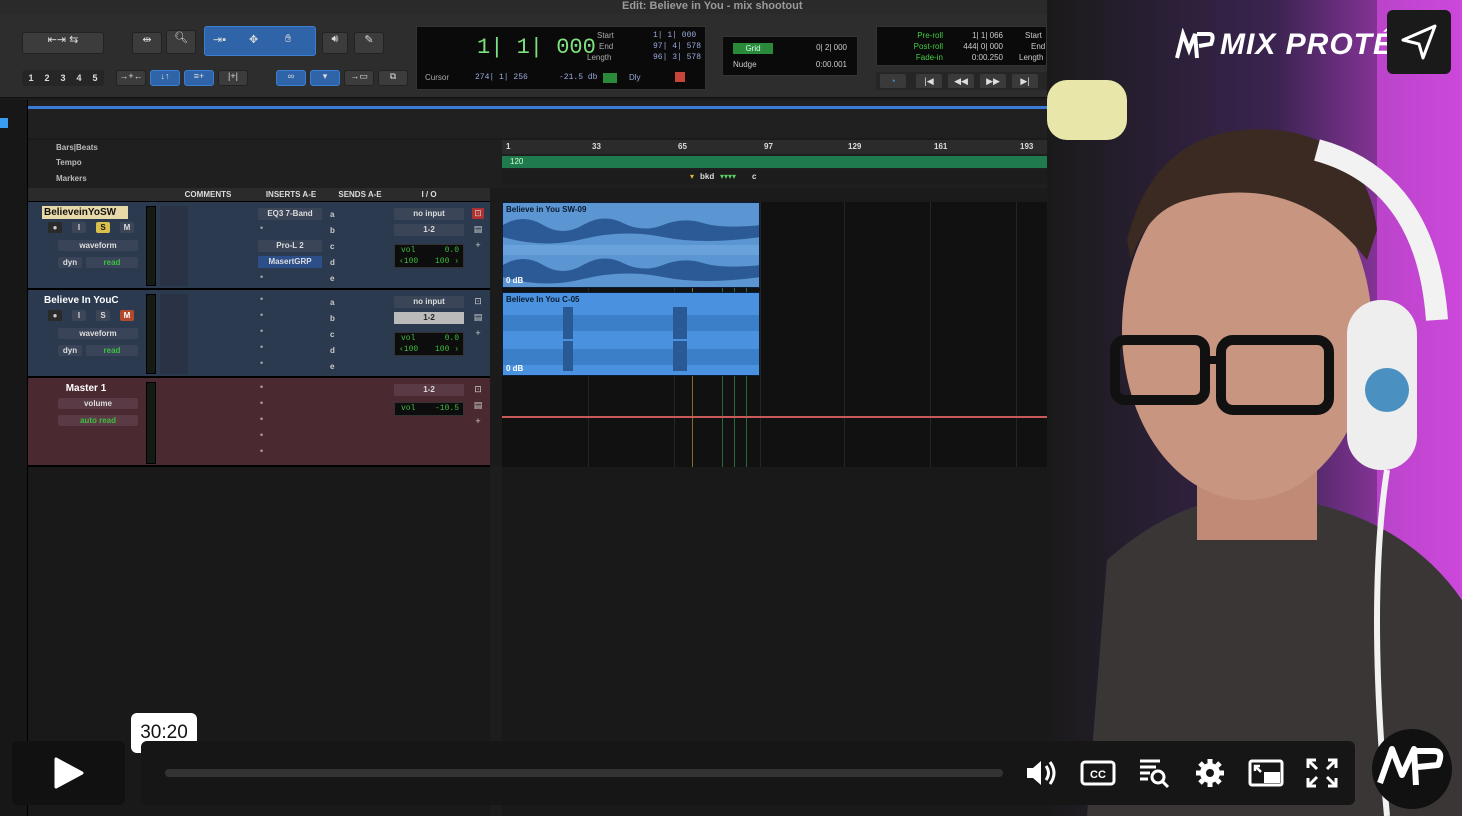  Describe the element at coordinates (63, 43) in the screenshot. I see `zoom-toggle-button: ⇤⇥ ⇆` at that location.